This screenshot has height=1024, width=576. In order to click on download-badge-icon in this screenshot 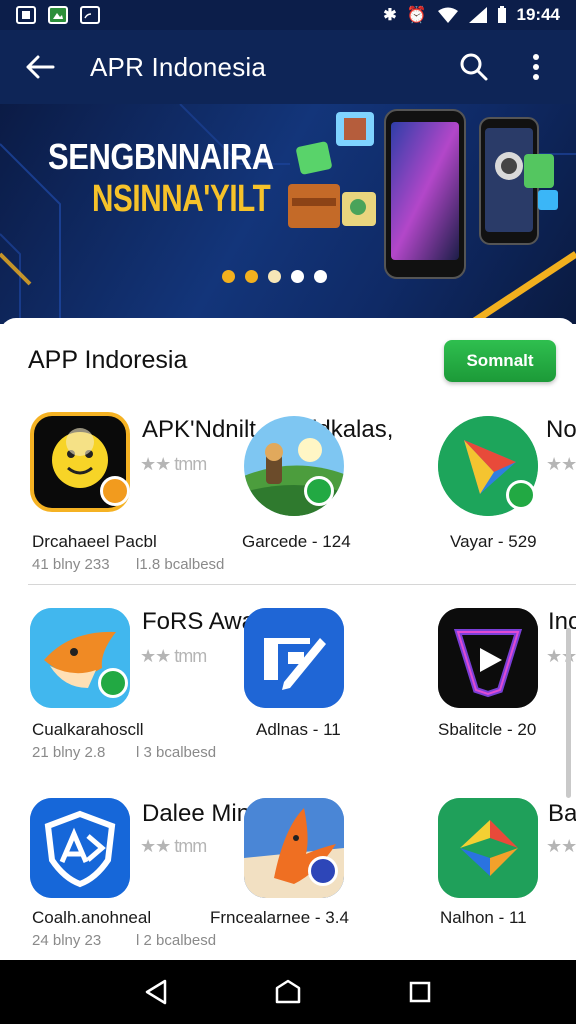, I will do `click(115, 491)`.